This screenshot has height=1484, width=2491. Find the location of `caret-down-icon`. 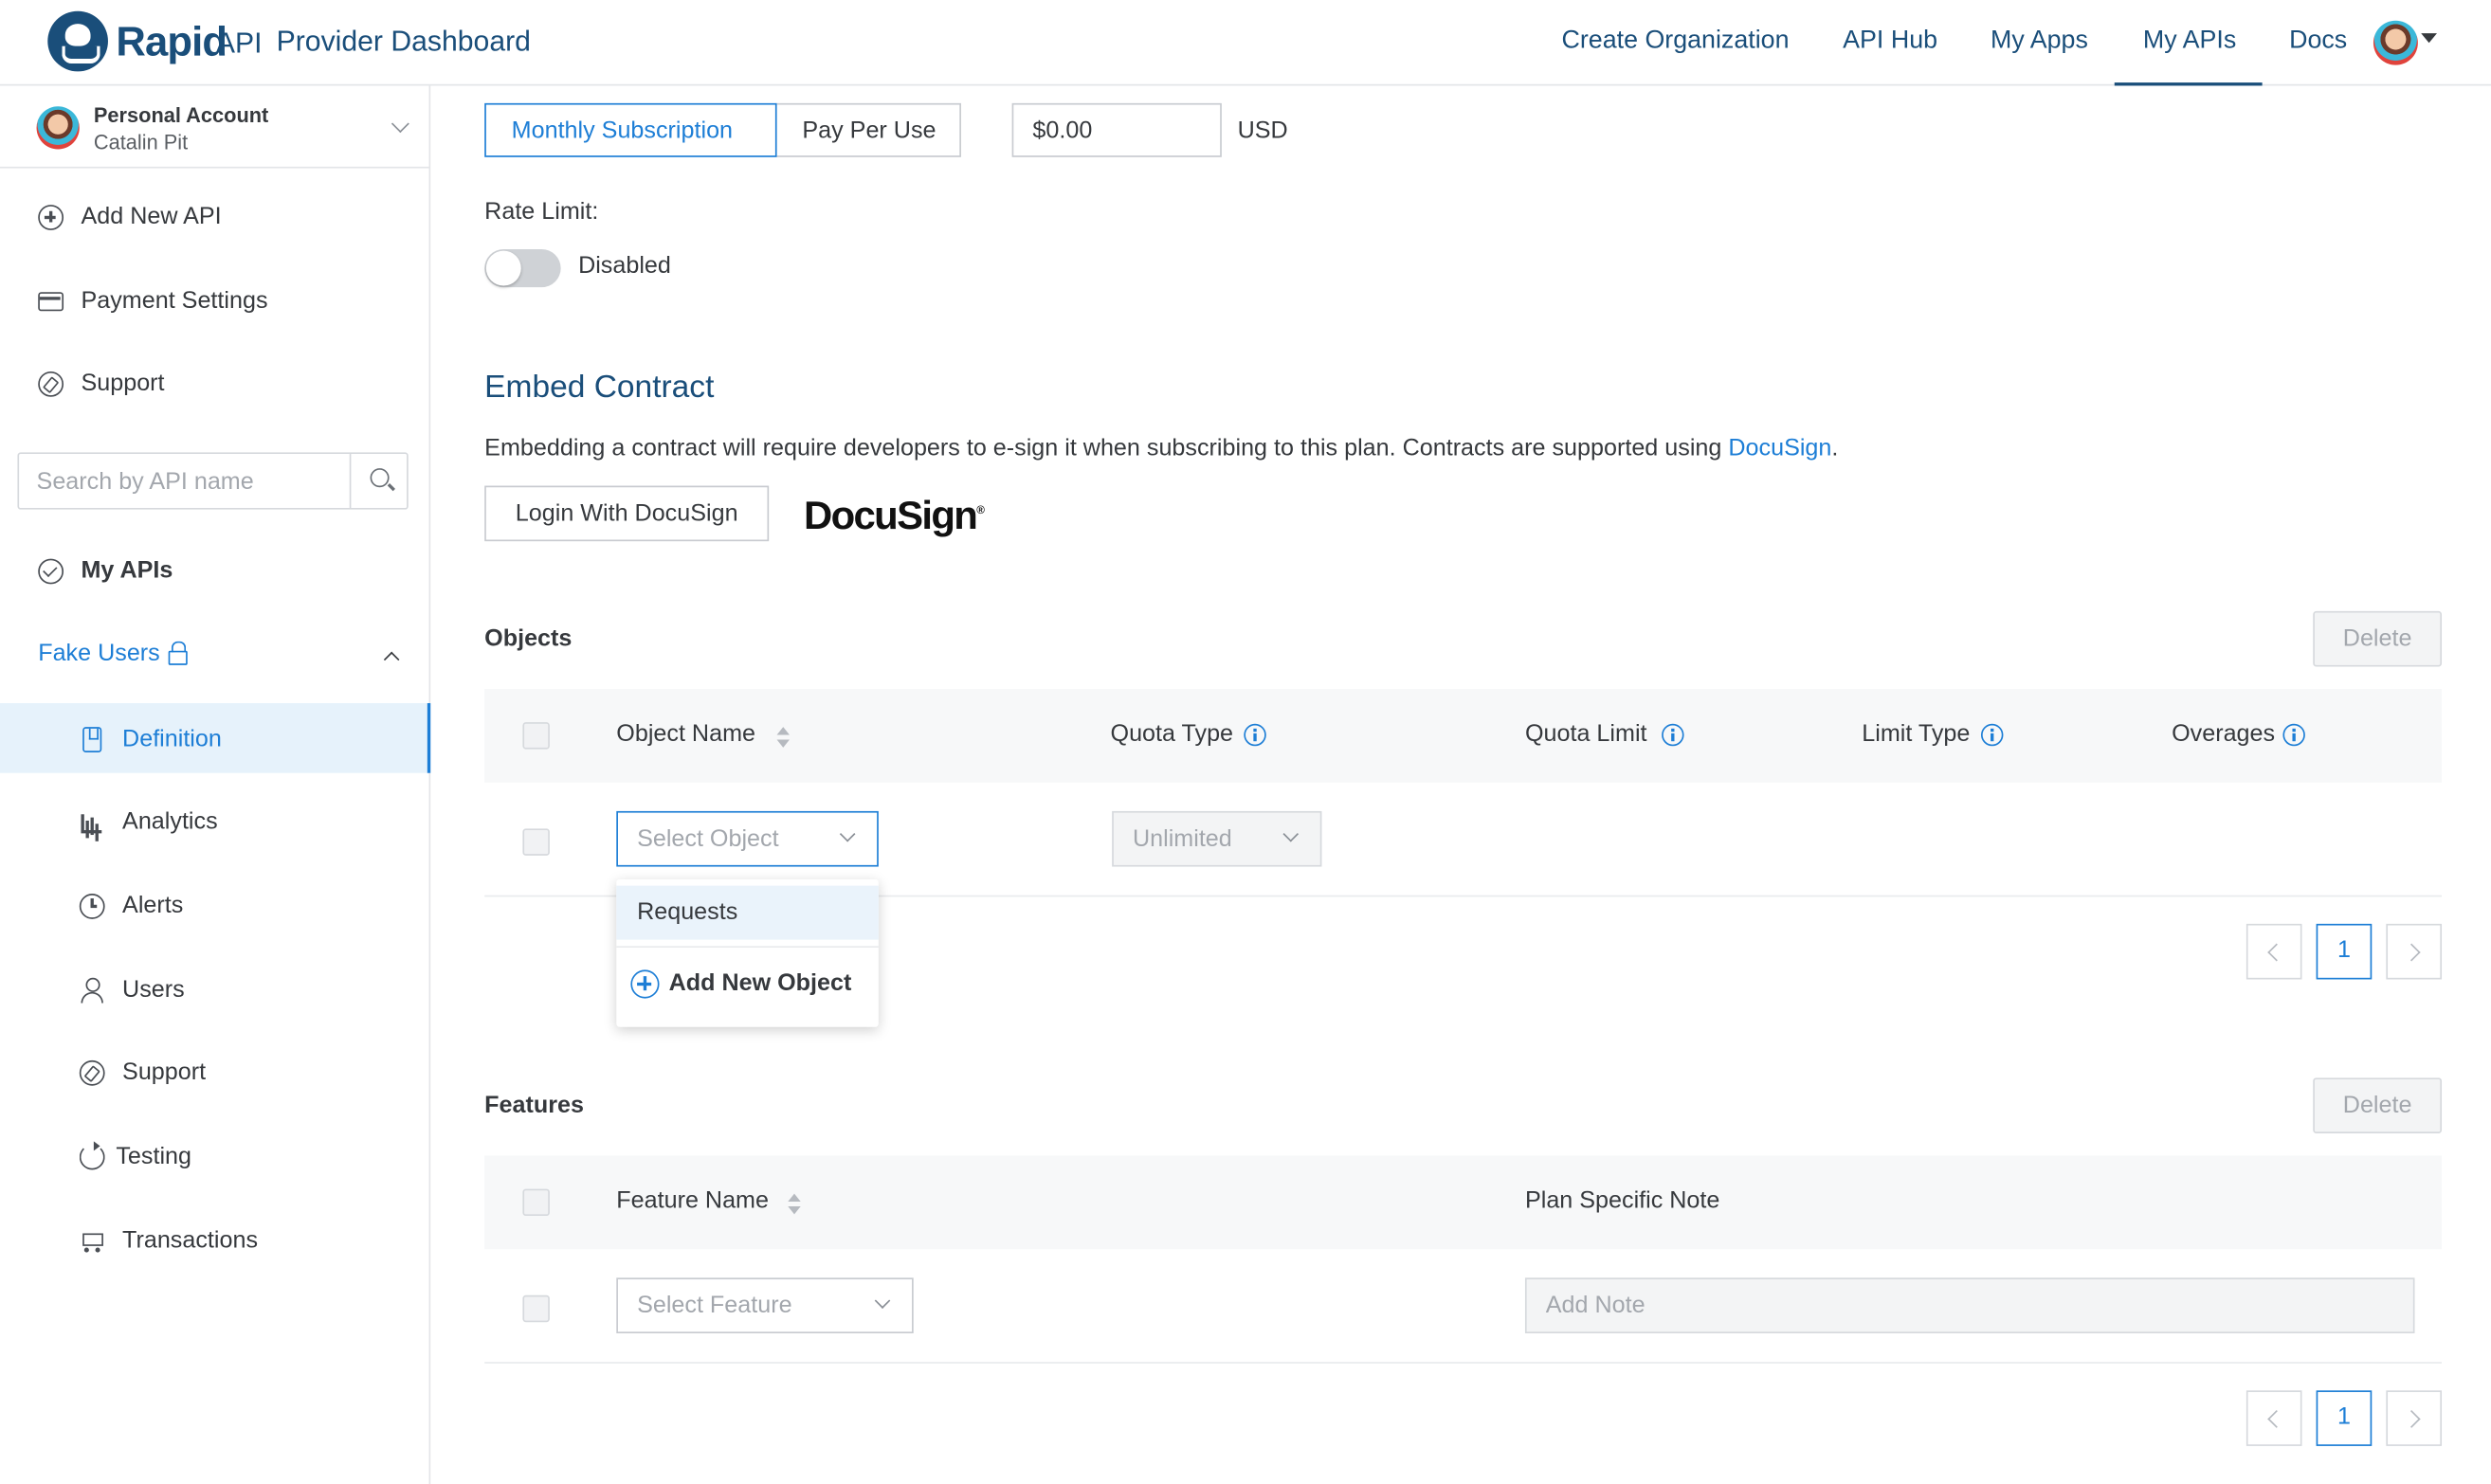

caret-down-icon is located at coordinates (2429, 38).